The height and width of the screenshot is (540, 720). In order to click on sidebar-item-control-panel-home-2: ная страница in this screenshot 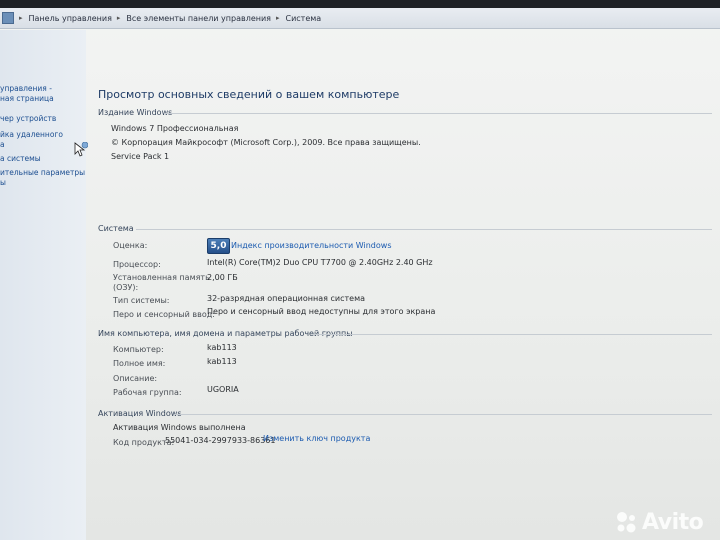, I will do `click(27, 99)`.